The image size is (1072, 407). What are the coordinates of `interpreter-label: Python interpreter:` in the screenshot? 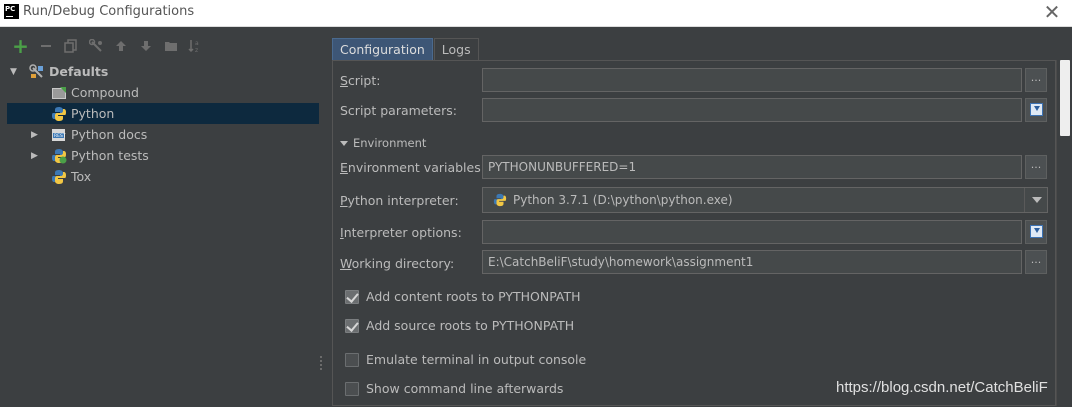 It's located at (399, 200).